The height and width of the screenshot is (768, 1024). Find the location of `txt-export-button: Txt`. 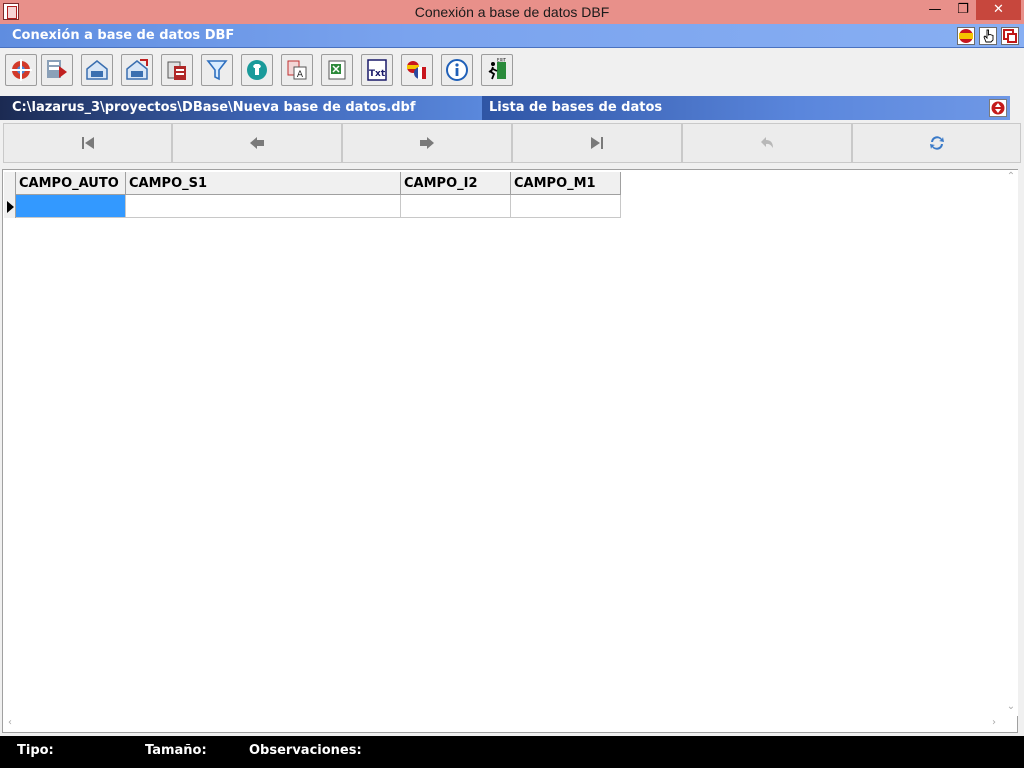

txt-export-button: Txt is located at coordinates (377, 70).